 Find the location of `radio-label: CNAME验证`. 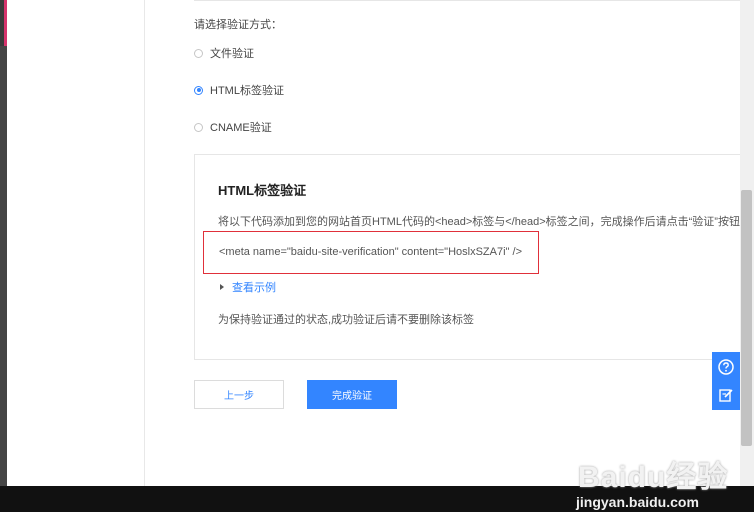

radio-label: CNAME验证 is located at coordinates (241, 128).